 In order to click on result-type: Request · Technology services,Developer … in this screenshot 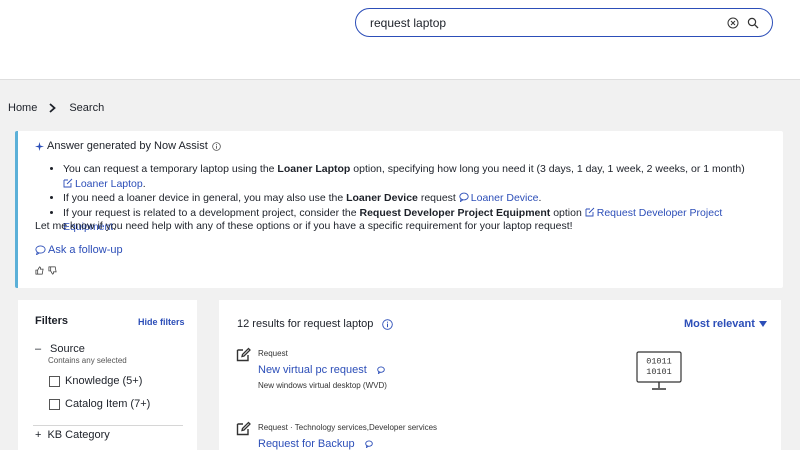, I will do `click(348, 427)`.